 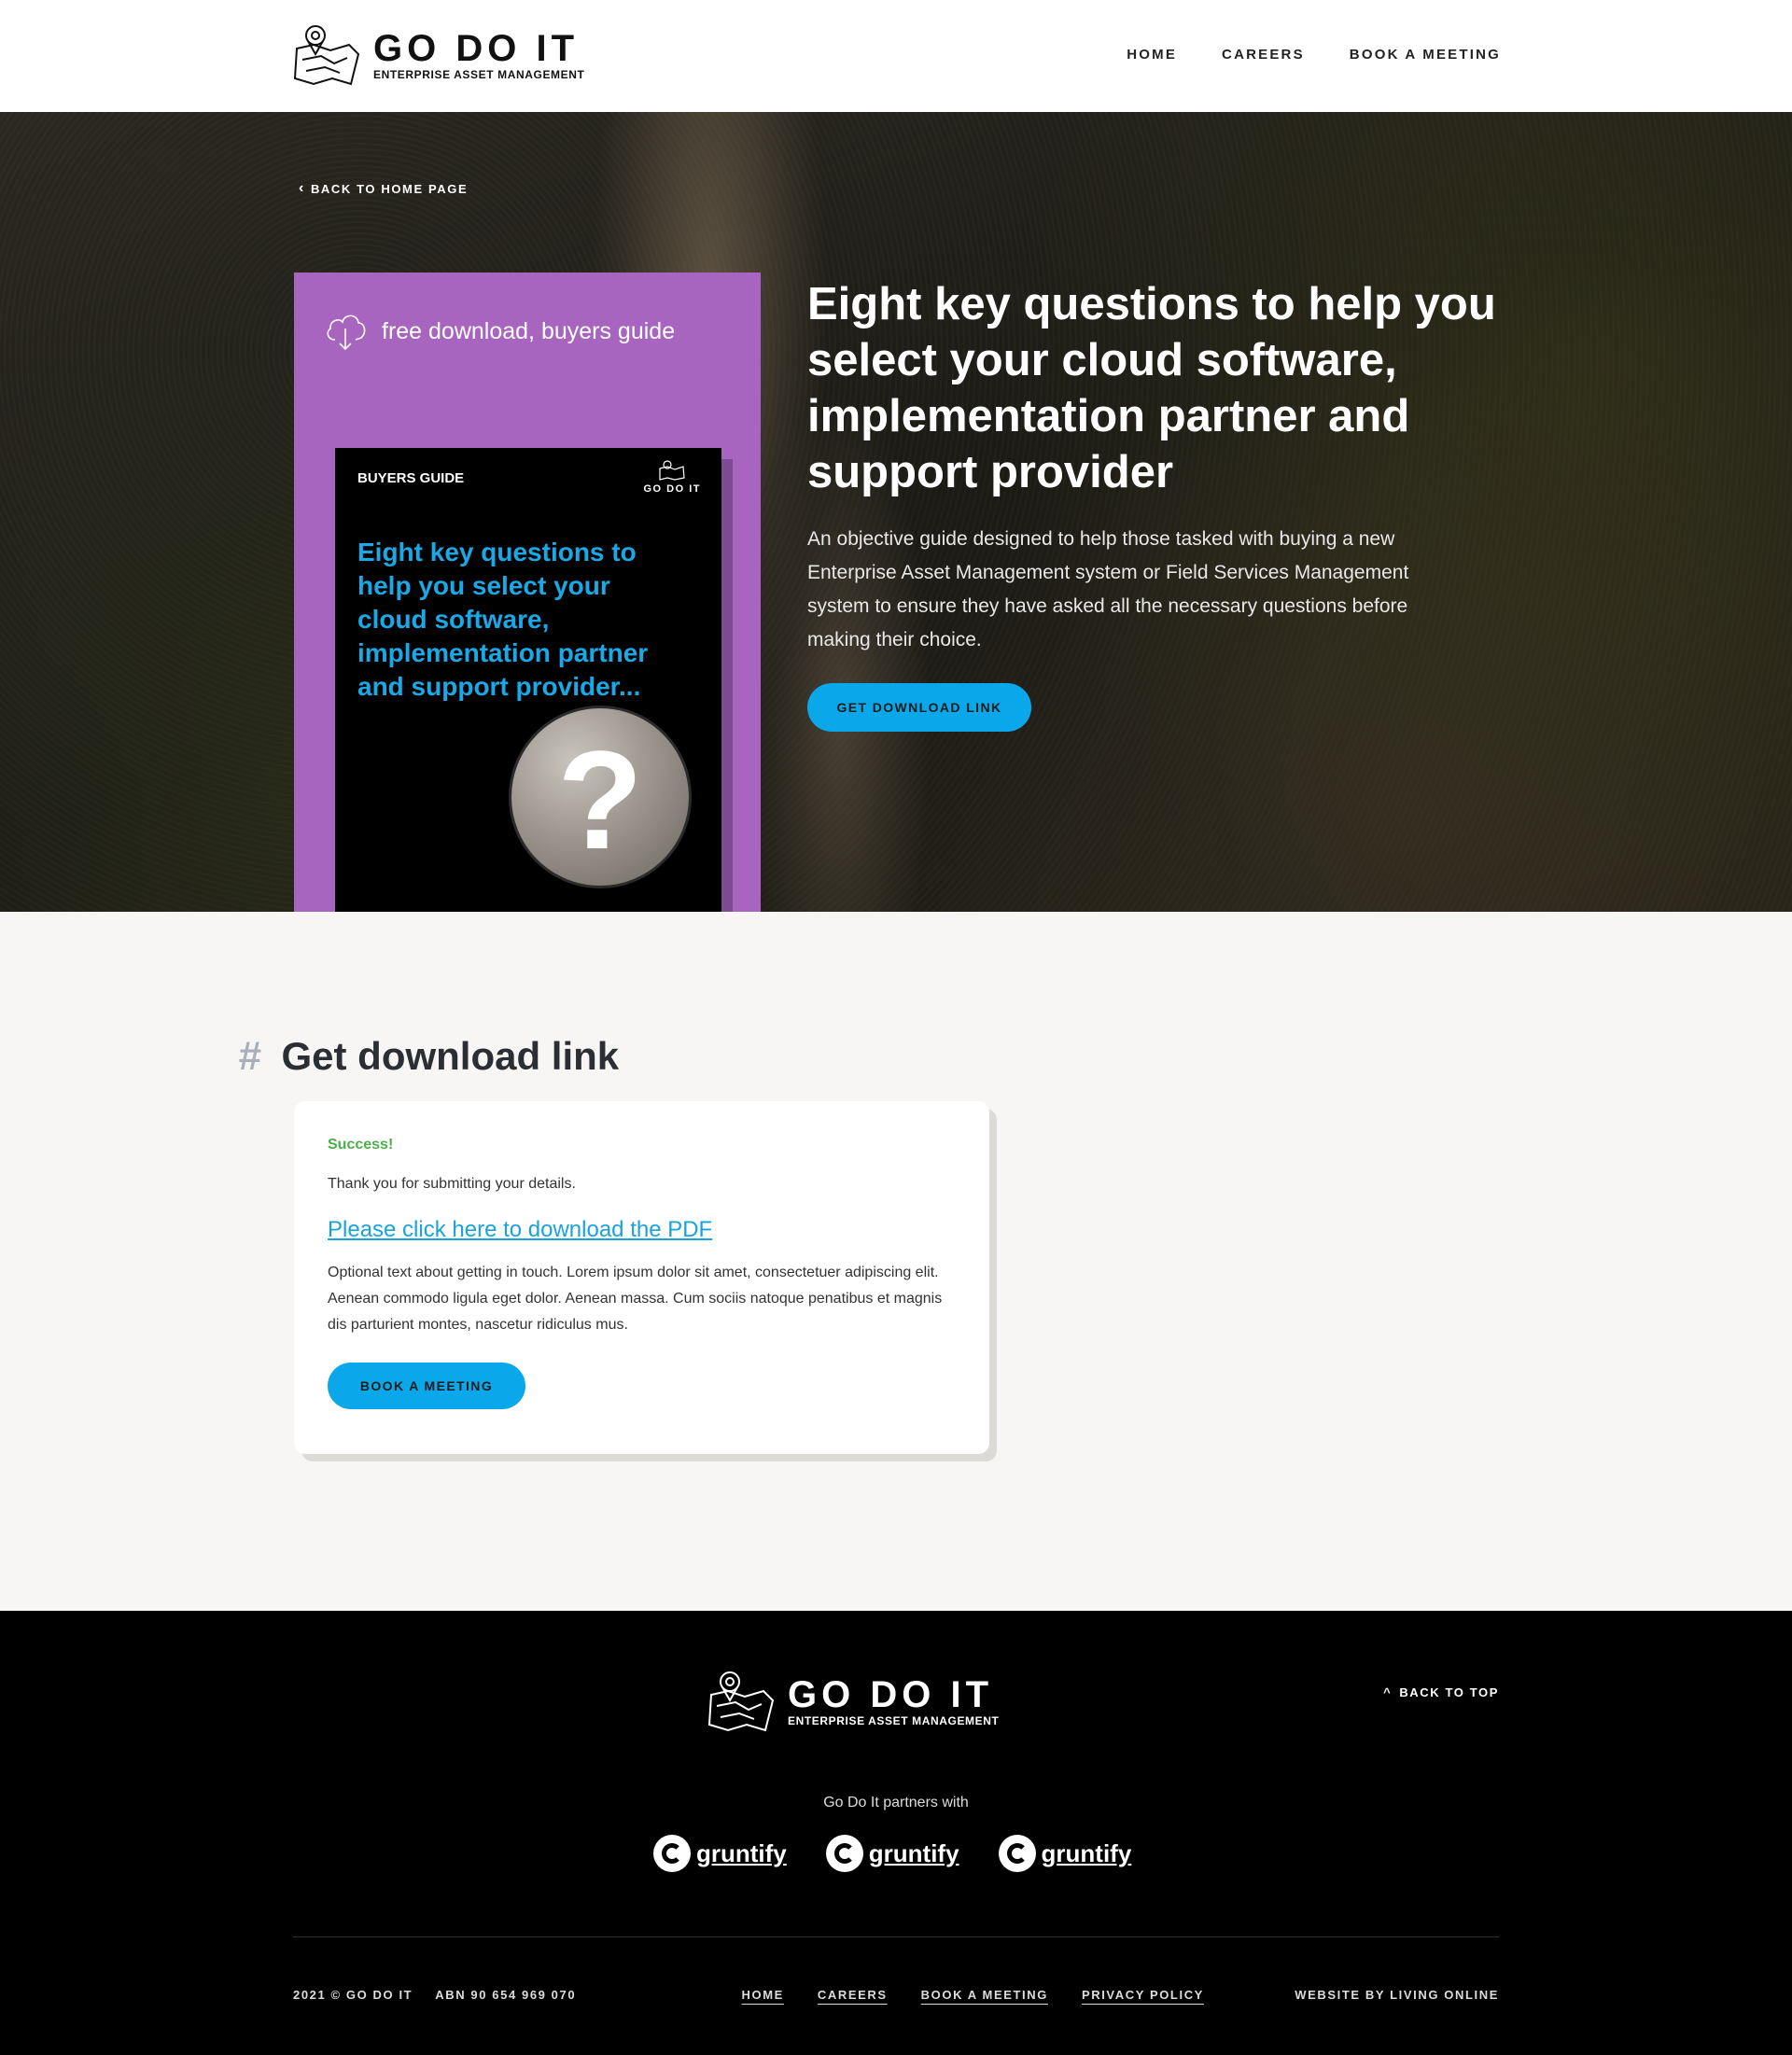 What do you see at coordinates (529, 330) in the screenshot?
I see `guide-tag-label: free download, buyers guide` at bounding box center [529, 330].